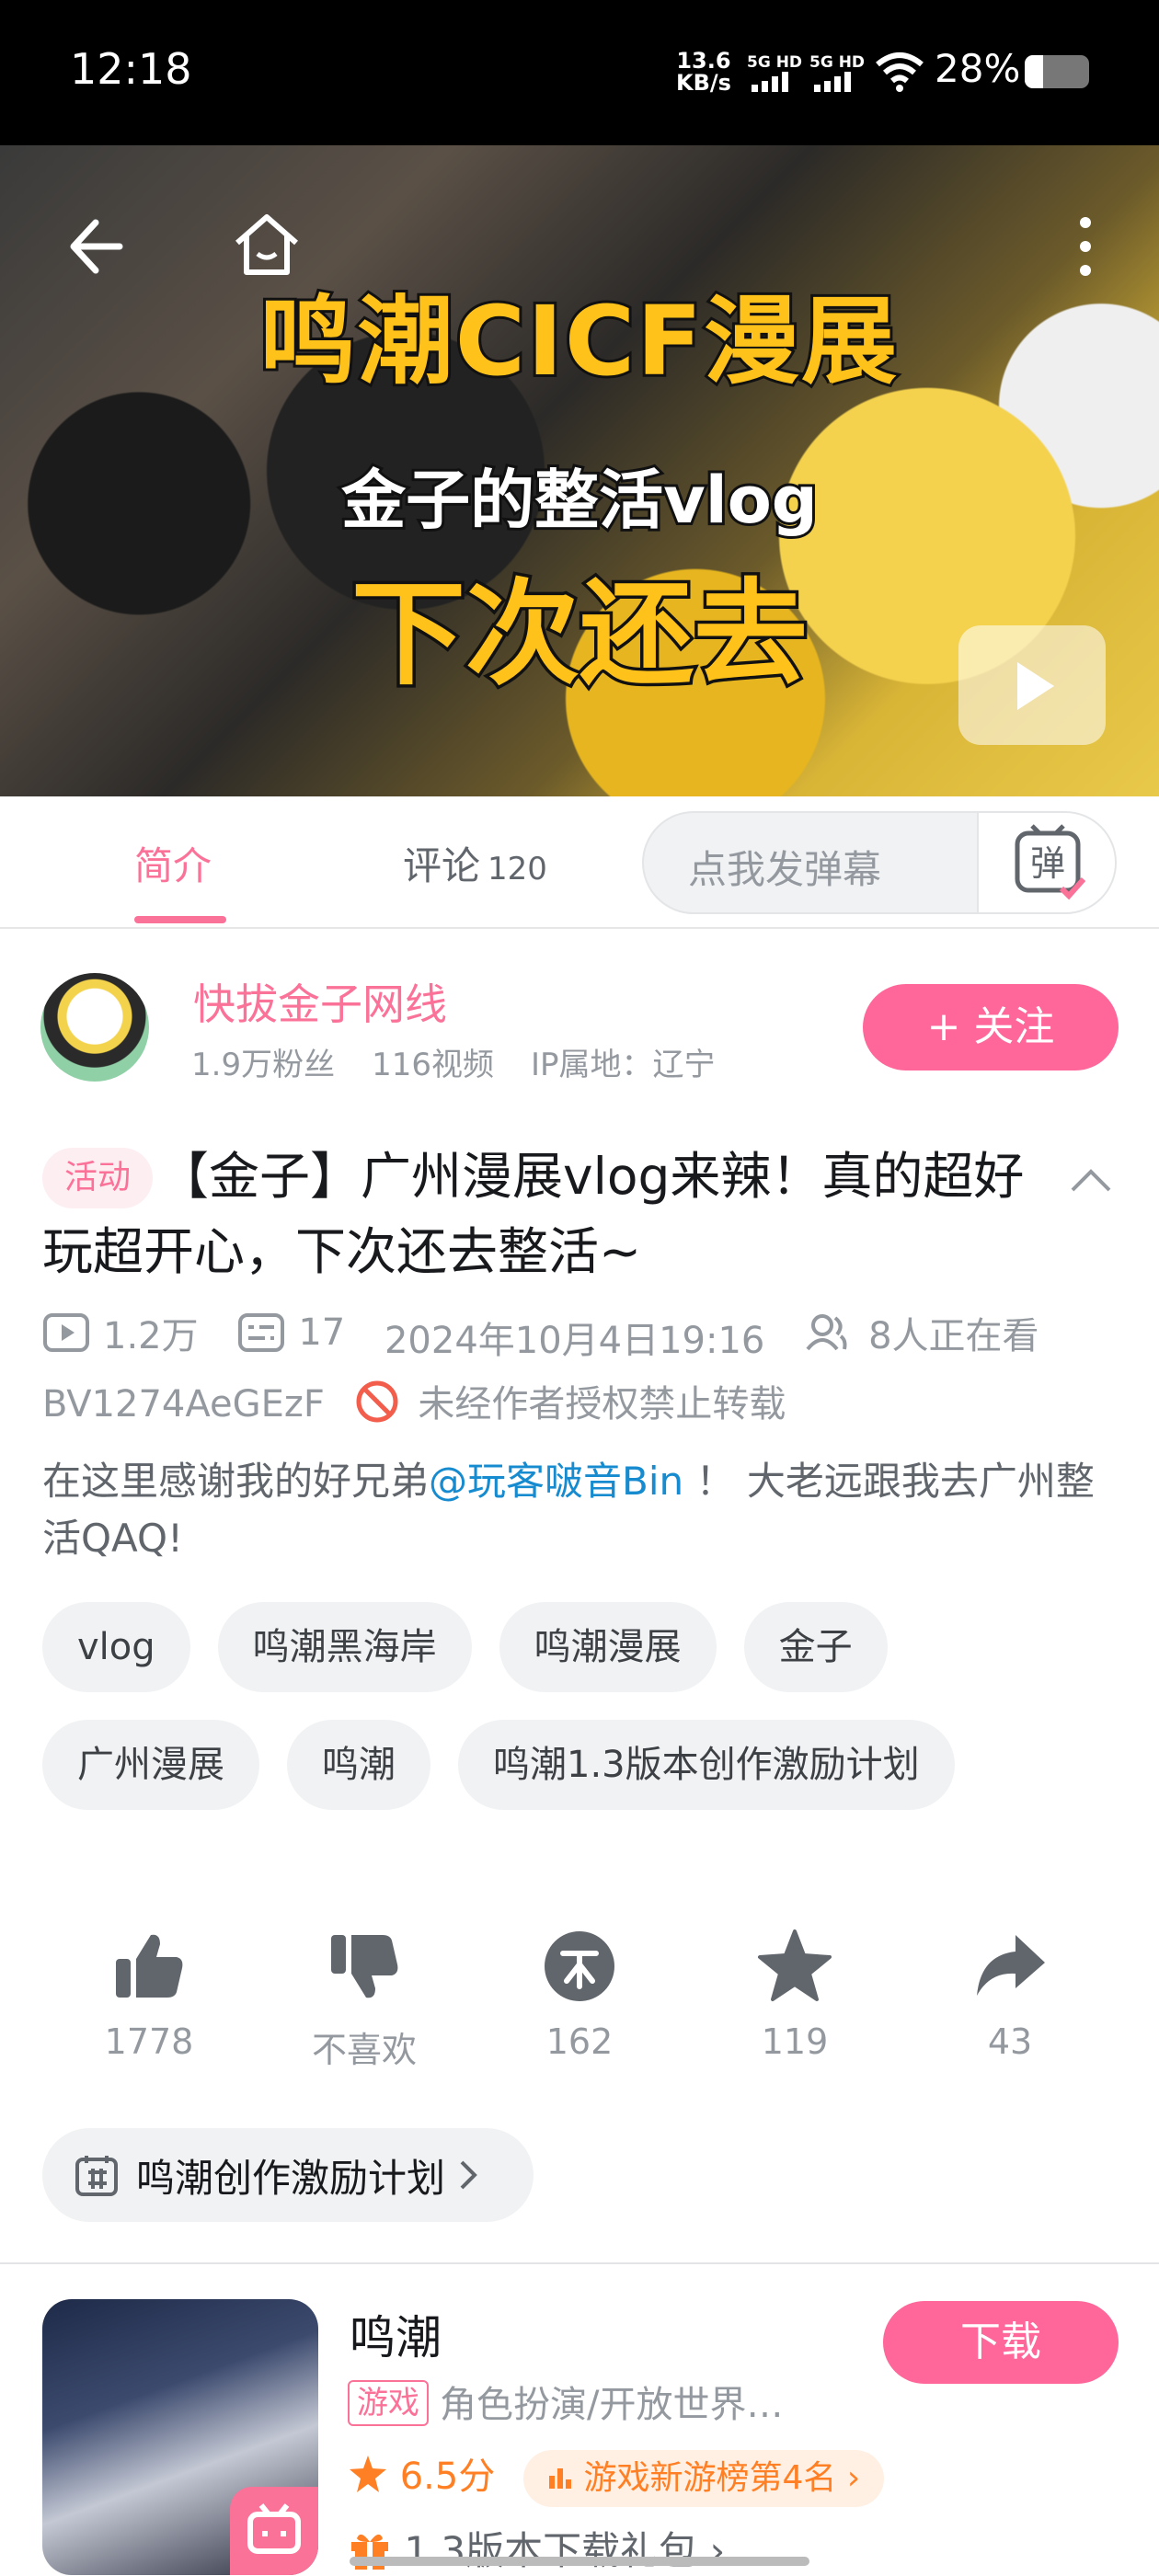 This screenshot has height=2576, width=1159. Describe the element at coordinates (116, 1647) in the screenshot. I see `tag-chip: vlog` at that location.